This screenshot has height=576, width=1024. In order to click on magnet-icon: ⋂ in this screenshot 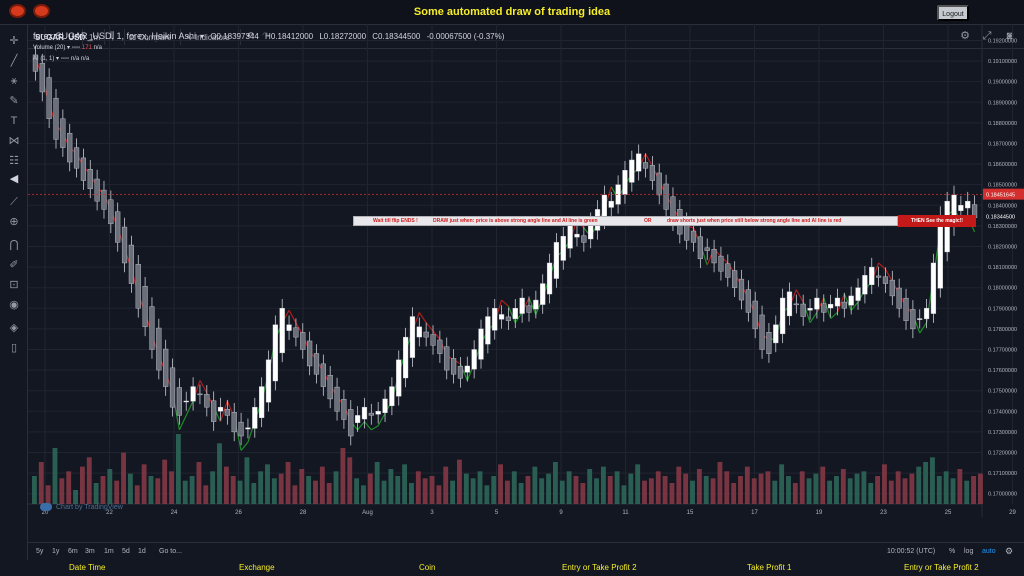, I will do `click(14, 245)`.